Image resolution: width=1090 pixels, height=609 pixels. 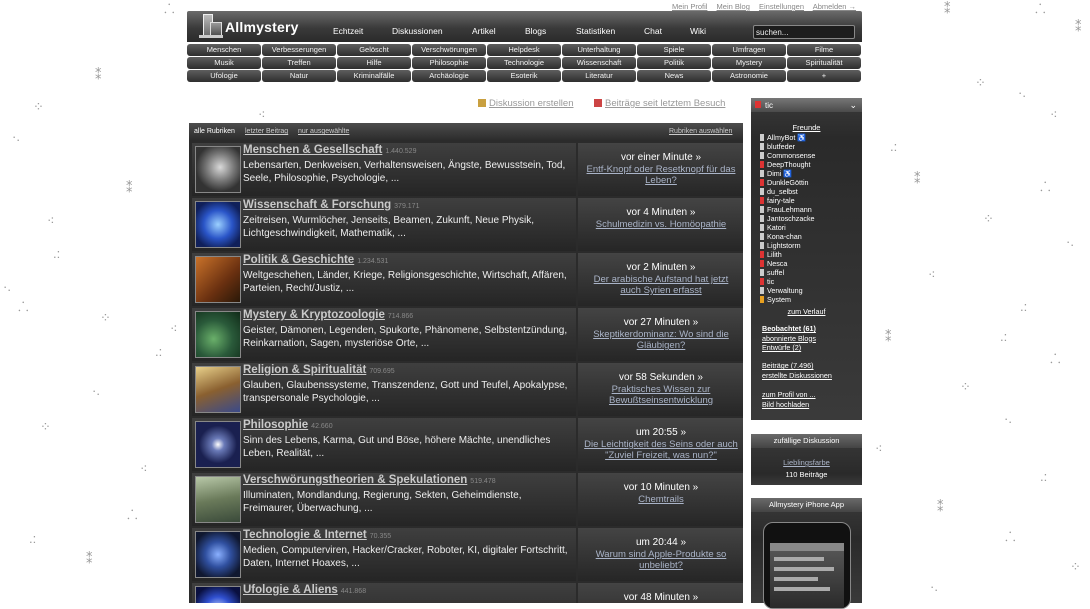 I want to click on posts-link: Beiträge (7.496), so click(x=797, y=366).